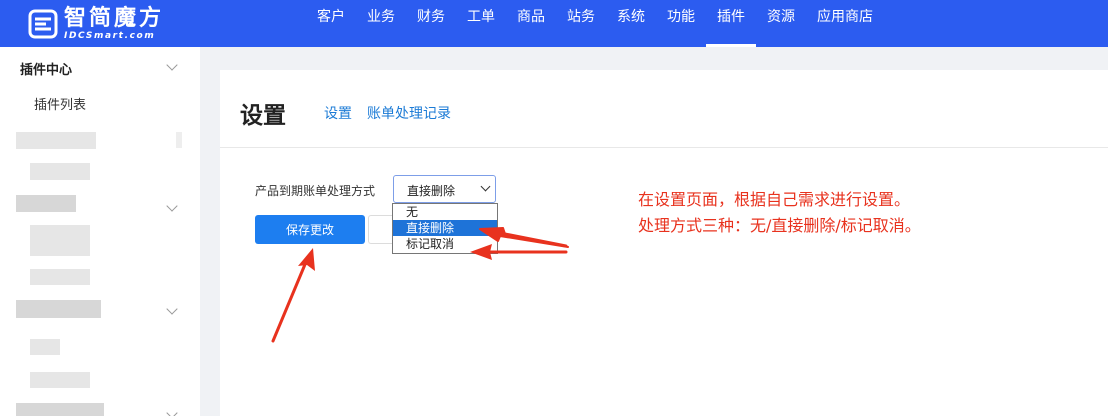 The image size is (1108, 416). I want to click on expiry-handling-select: 直接删除, so click(444, 189).